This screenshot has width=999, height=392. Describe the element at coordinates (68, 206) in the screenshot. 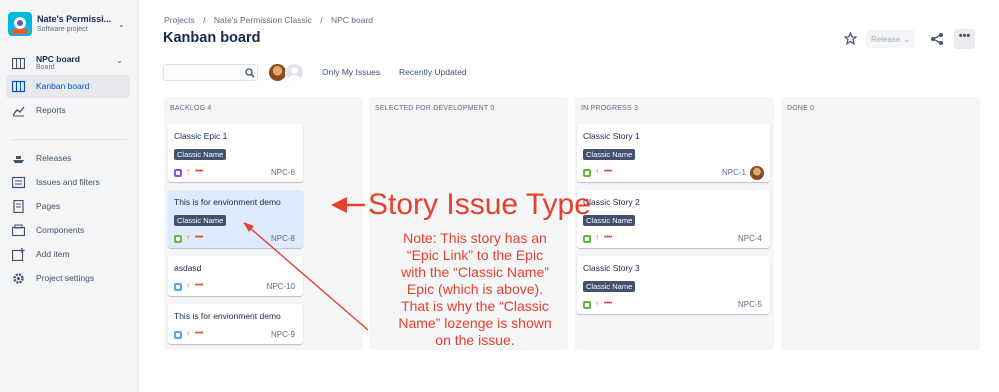

I see `sidebar-item-pages: Pages` at that location.